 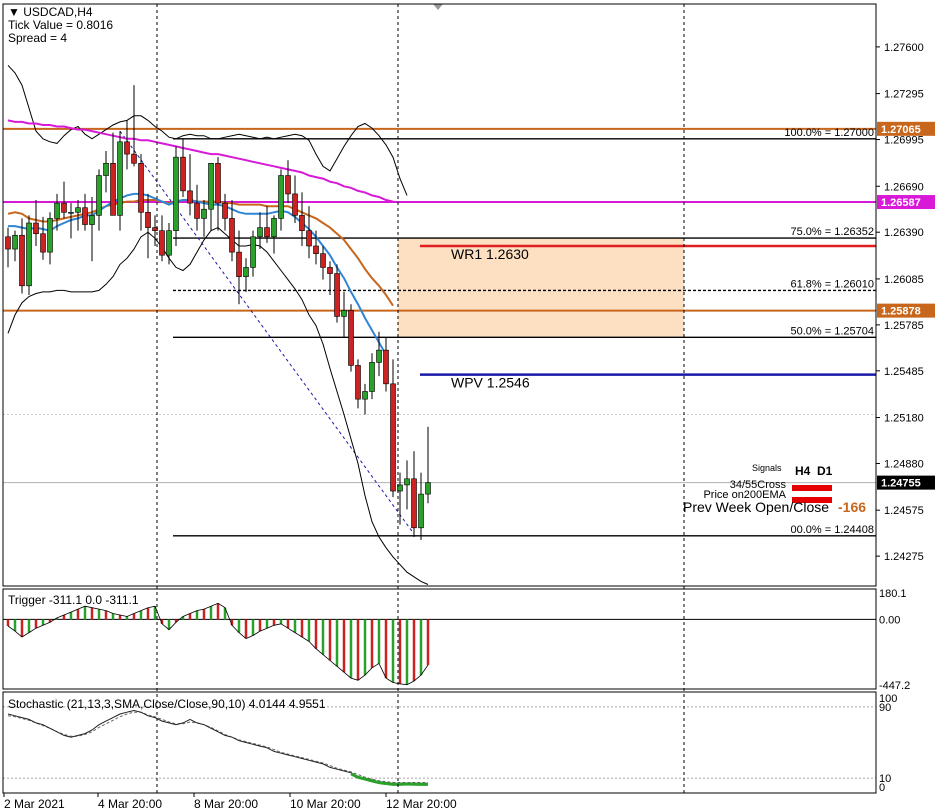 What do you see at coordinates (894, 686) in the screenshot?
I see `trigger-tick-label: -447.2` at bounding box center [894, 686].